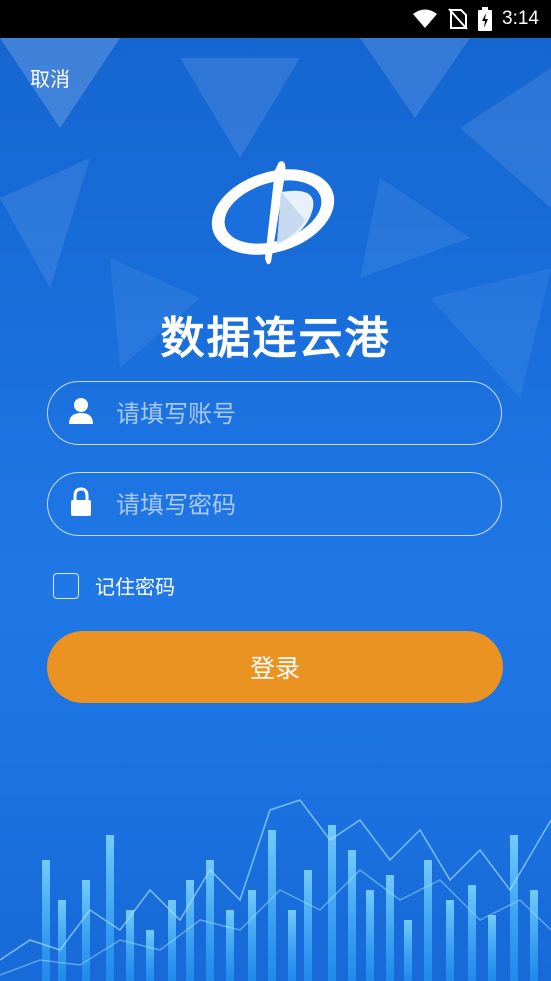 The height and width of the screenshot is (981, 551). I want to click on account-field, so click(274, 413).